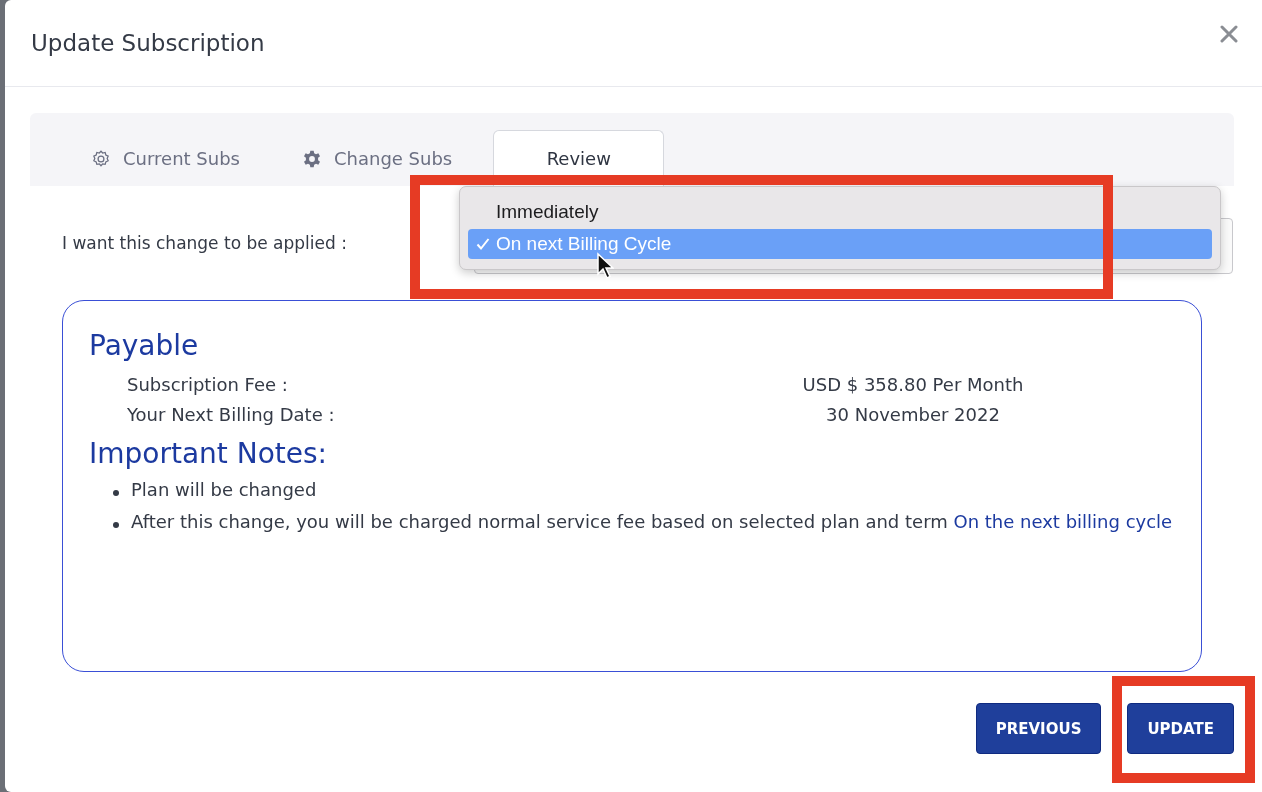  What do you see at coordinates (144, 345) in the screenshot?
I see `section-heading: Payable` at bounding box center [144, 345].